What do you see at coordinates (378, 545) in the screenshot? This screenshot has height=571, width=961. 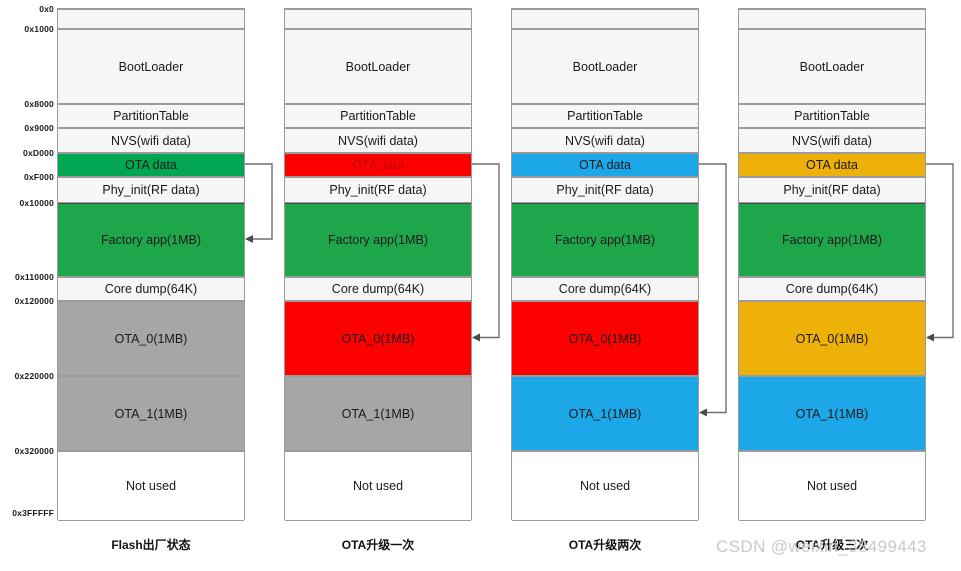 I see `caption-column-ota-1: OTA升级一次` at bounding box center [378, 545].